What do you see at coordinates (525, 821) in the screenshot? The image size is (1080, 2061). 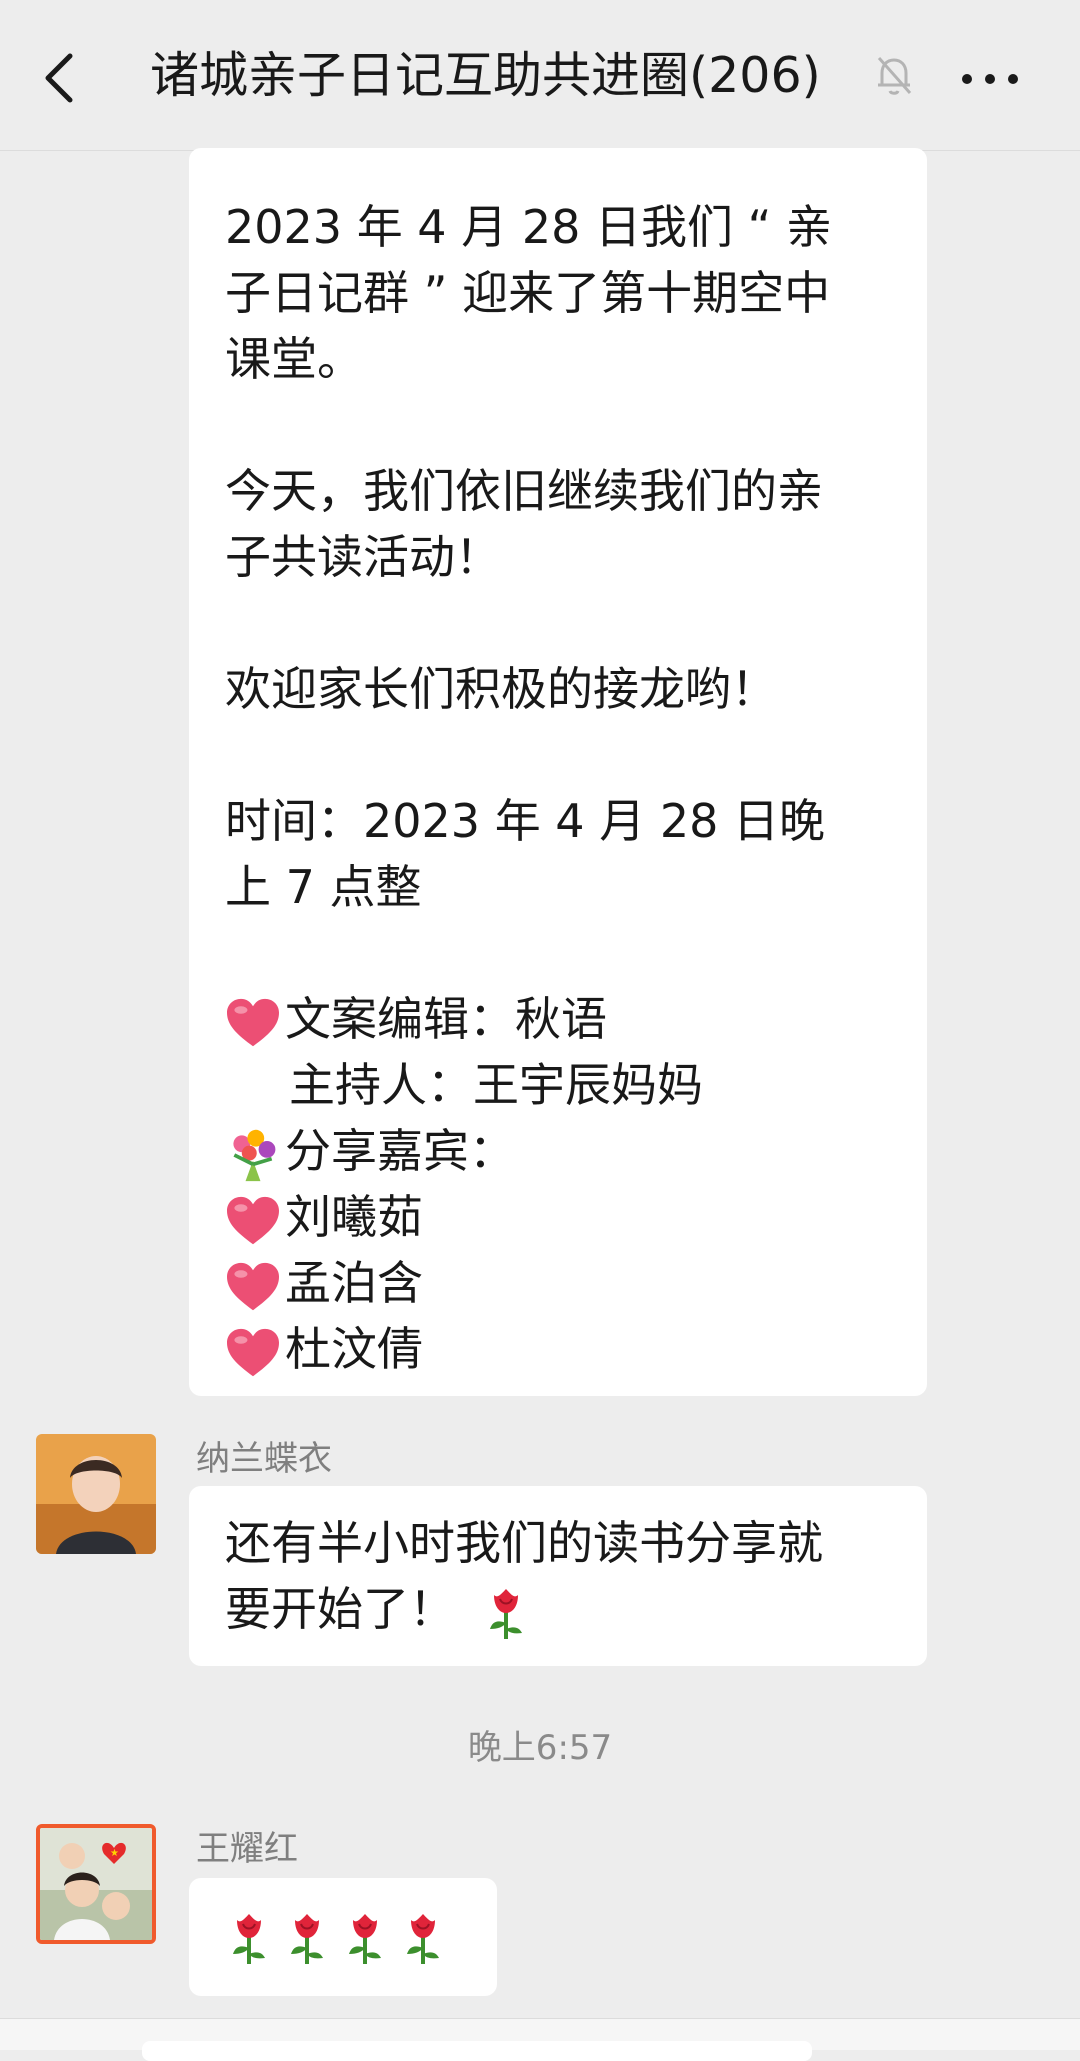 I see `message-line: 时间：2023 年 4 月 28 日晚` at bounding box center [525, 821].